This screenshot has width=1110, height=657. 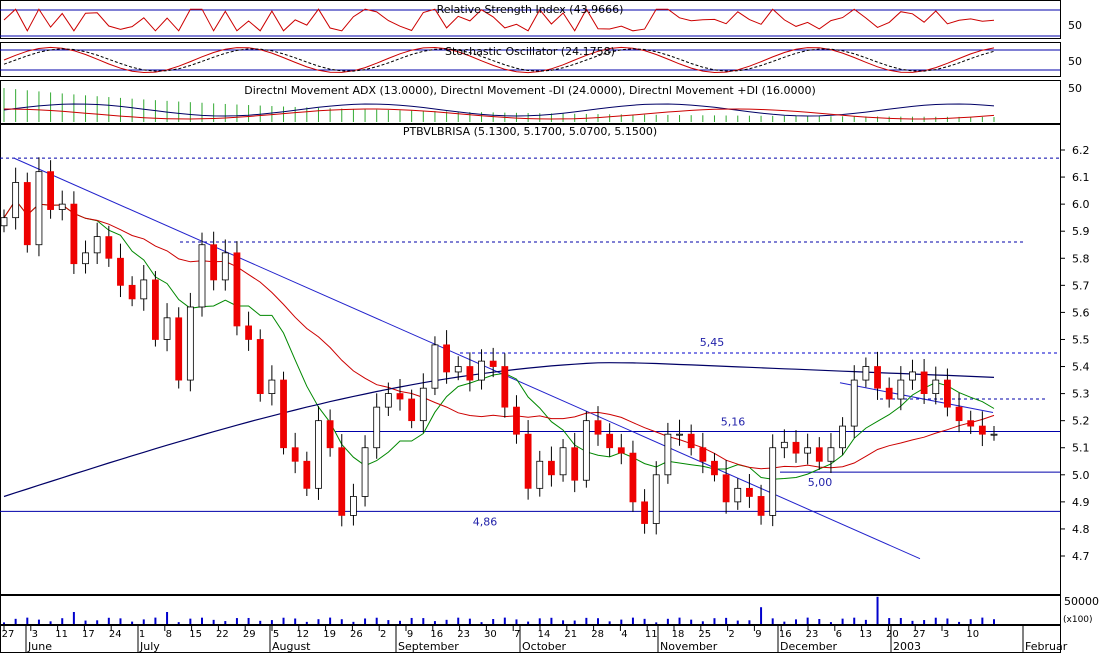 I want to click on price-tick-label: 5.7, so click(x=1081, y=285).